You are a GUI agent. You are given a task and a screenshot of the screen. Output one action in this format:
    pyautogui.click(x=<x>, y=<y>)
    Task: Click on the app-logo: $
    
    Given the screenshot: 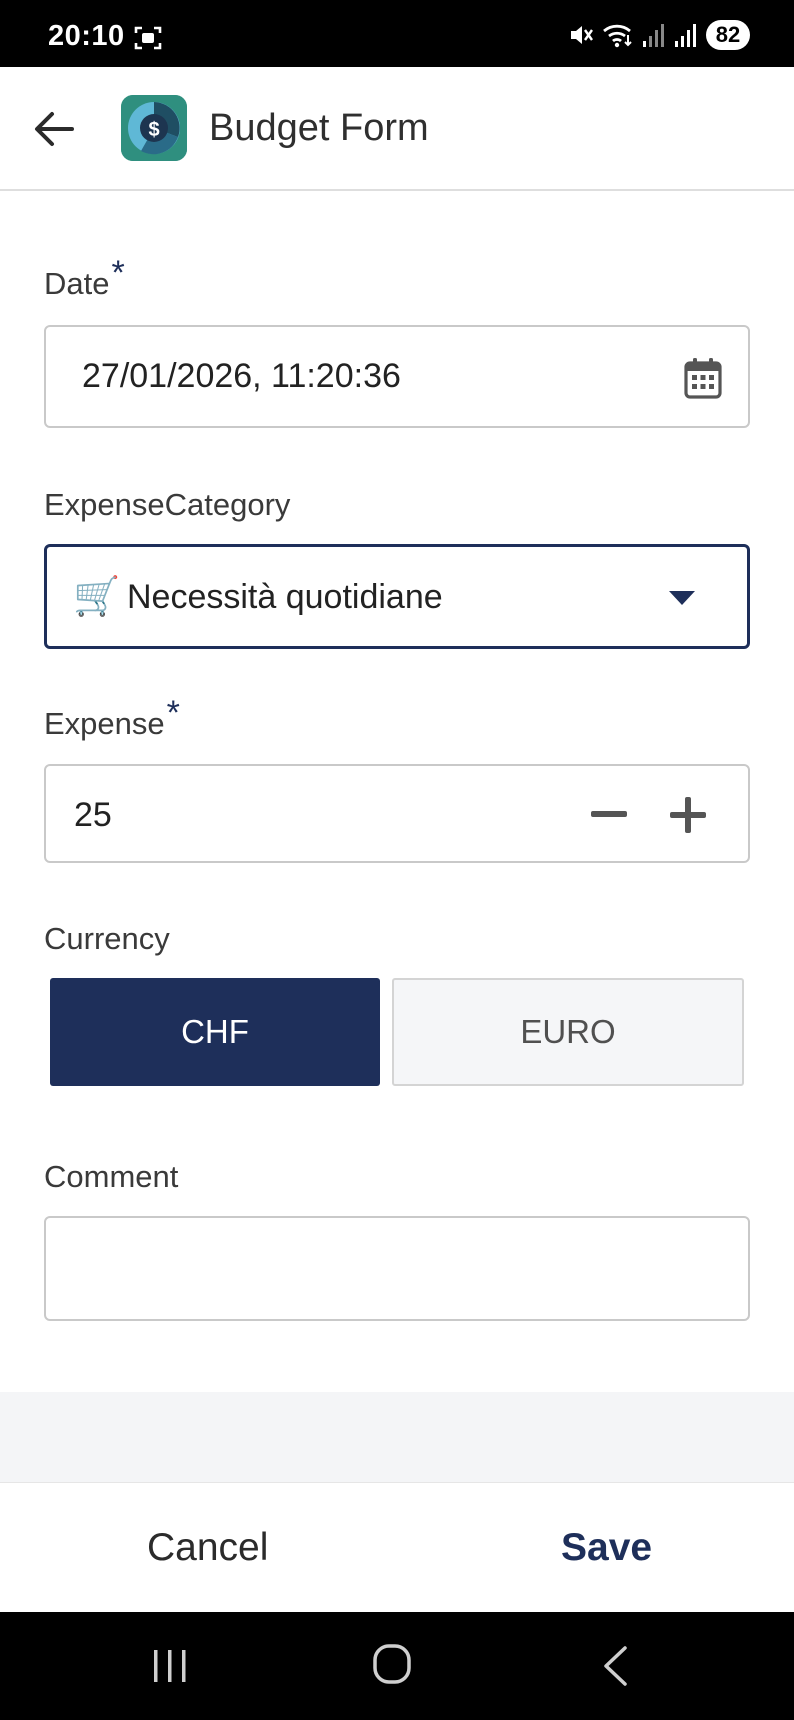 What is the action you would take?
    pyautogui.click(x=154, y=128)
    